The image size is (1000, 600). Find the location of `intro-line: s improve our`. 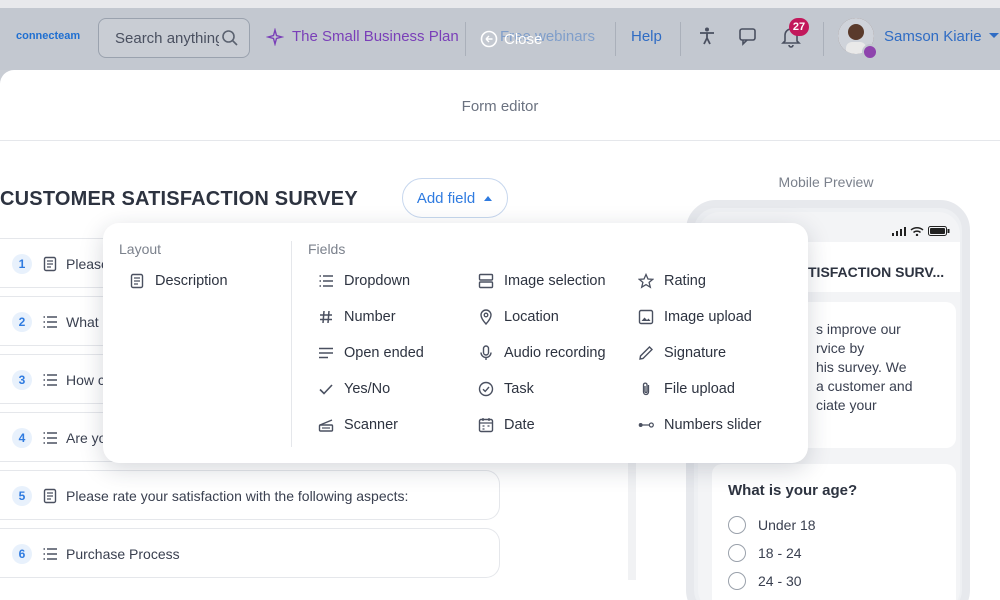

intro-line: s improve our is located at coordinates (858, 329).